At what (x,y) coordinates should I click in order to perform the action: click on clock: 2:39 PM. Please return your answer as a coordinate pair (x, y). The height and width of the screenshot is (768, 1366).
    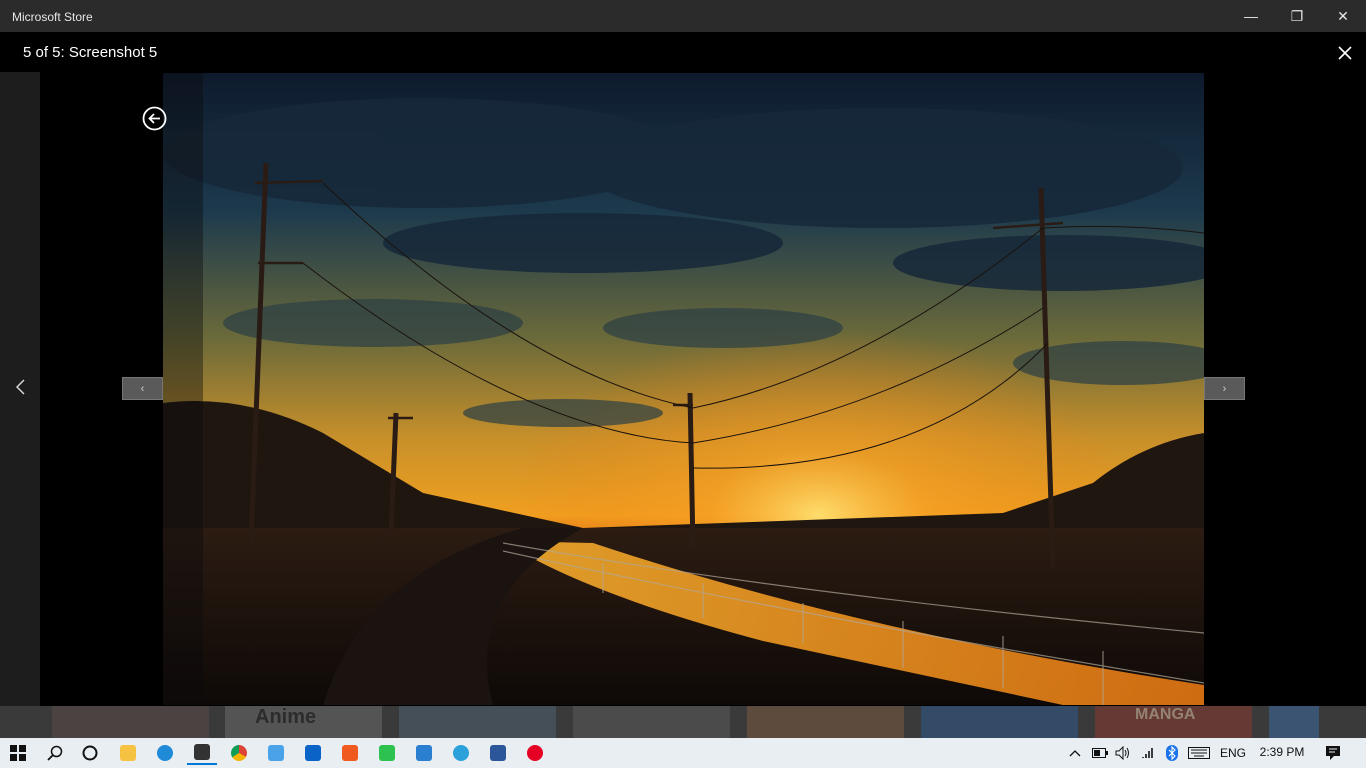
    Looking at the image, I should click on (1282, 752).